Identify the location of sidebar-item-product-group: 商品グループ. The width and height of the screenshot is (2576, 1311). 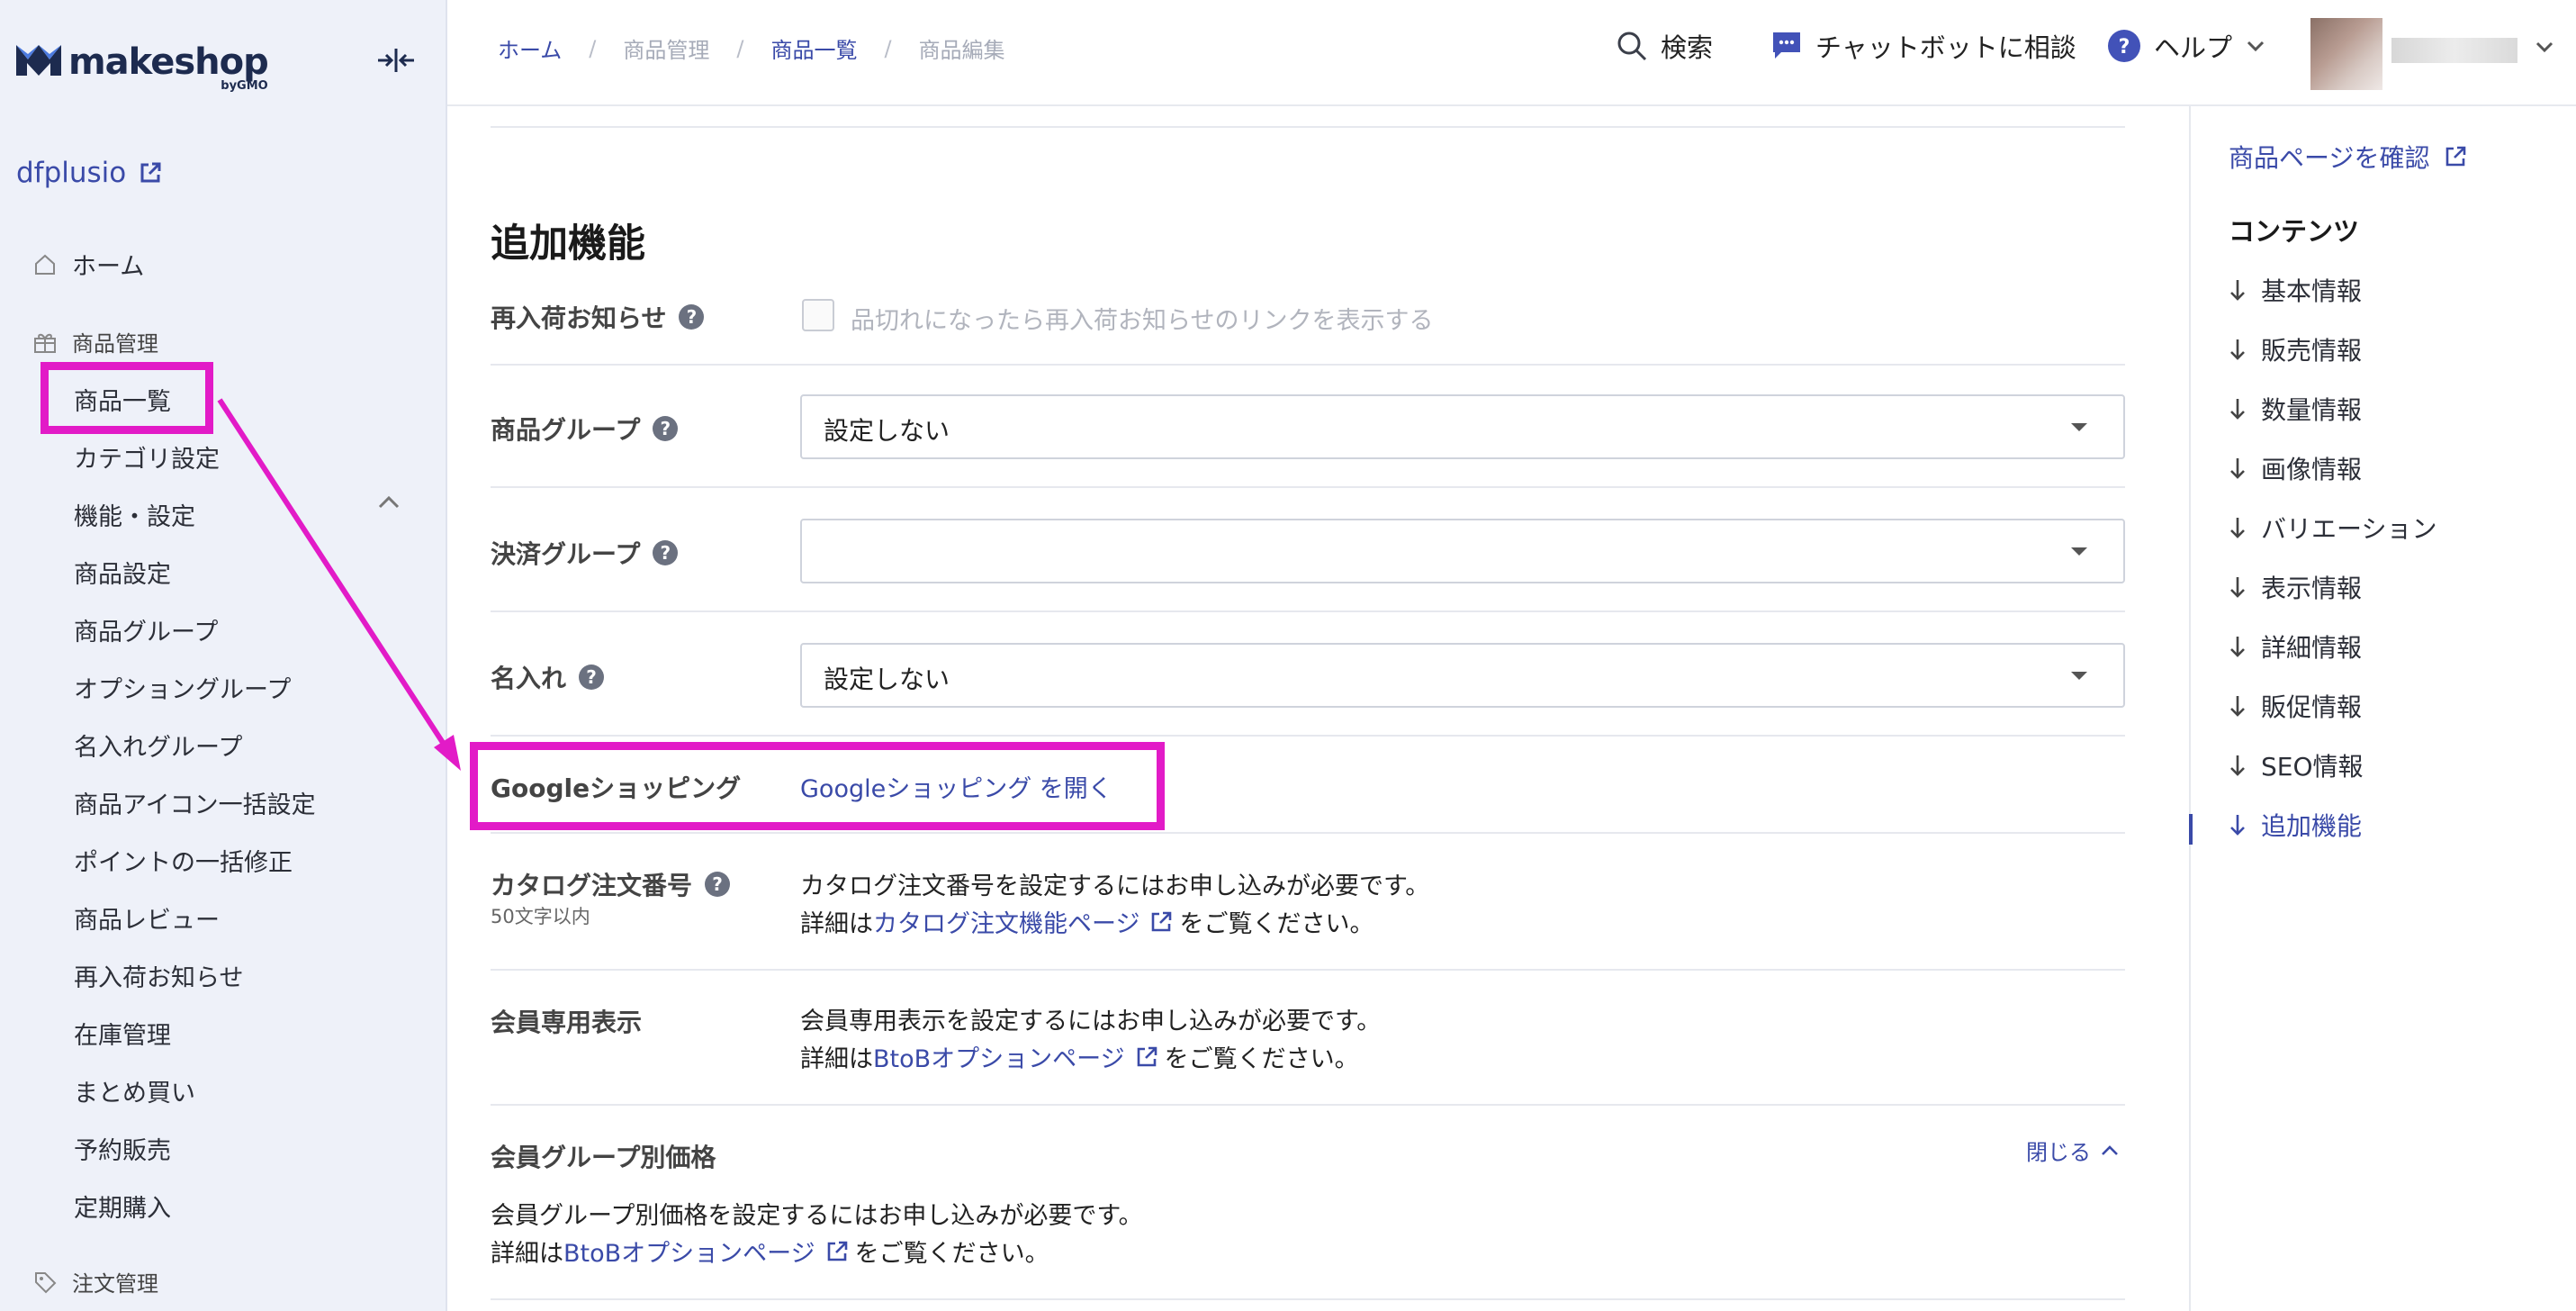
(146, 629).